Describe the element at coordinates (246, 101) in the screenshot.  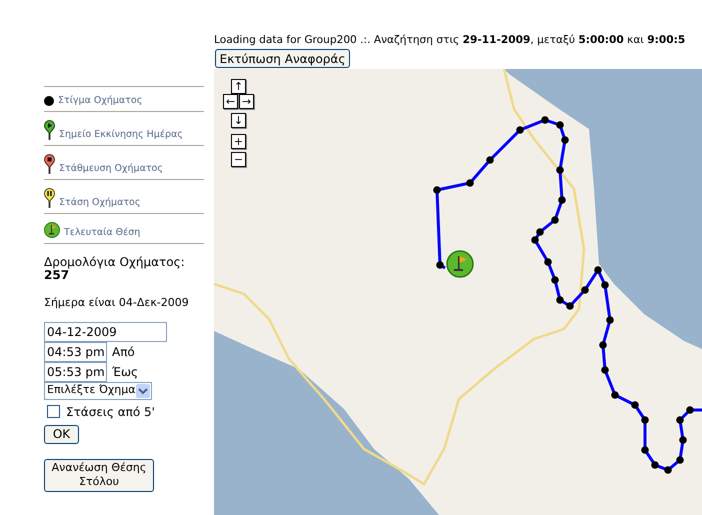
I see `map-control-button: →` at that location.